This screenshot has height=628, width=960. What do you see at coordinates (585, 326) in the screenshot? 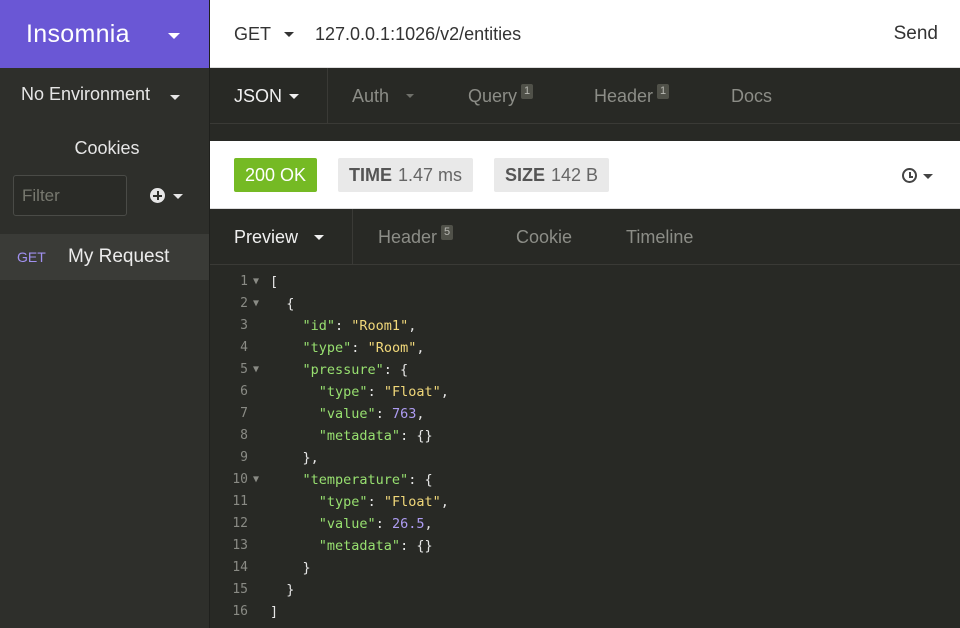
I see `code-line: 3 "id": "Room1",` at bounding box center [585, 326].